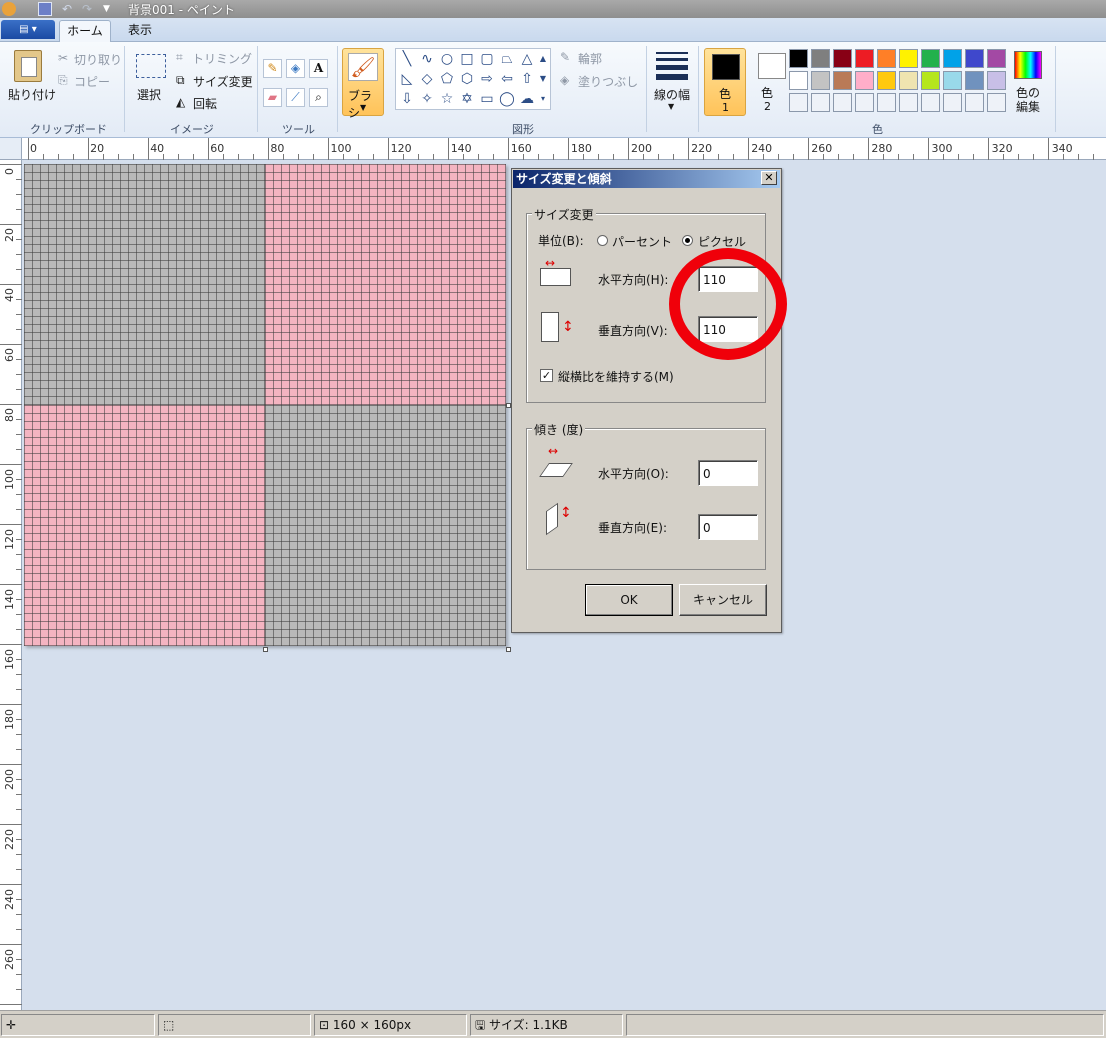 This screenshot has width=1106, height=1038. I want to click on callout-oval-shape-icon: ◯, so click(507, 99).